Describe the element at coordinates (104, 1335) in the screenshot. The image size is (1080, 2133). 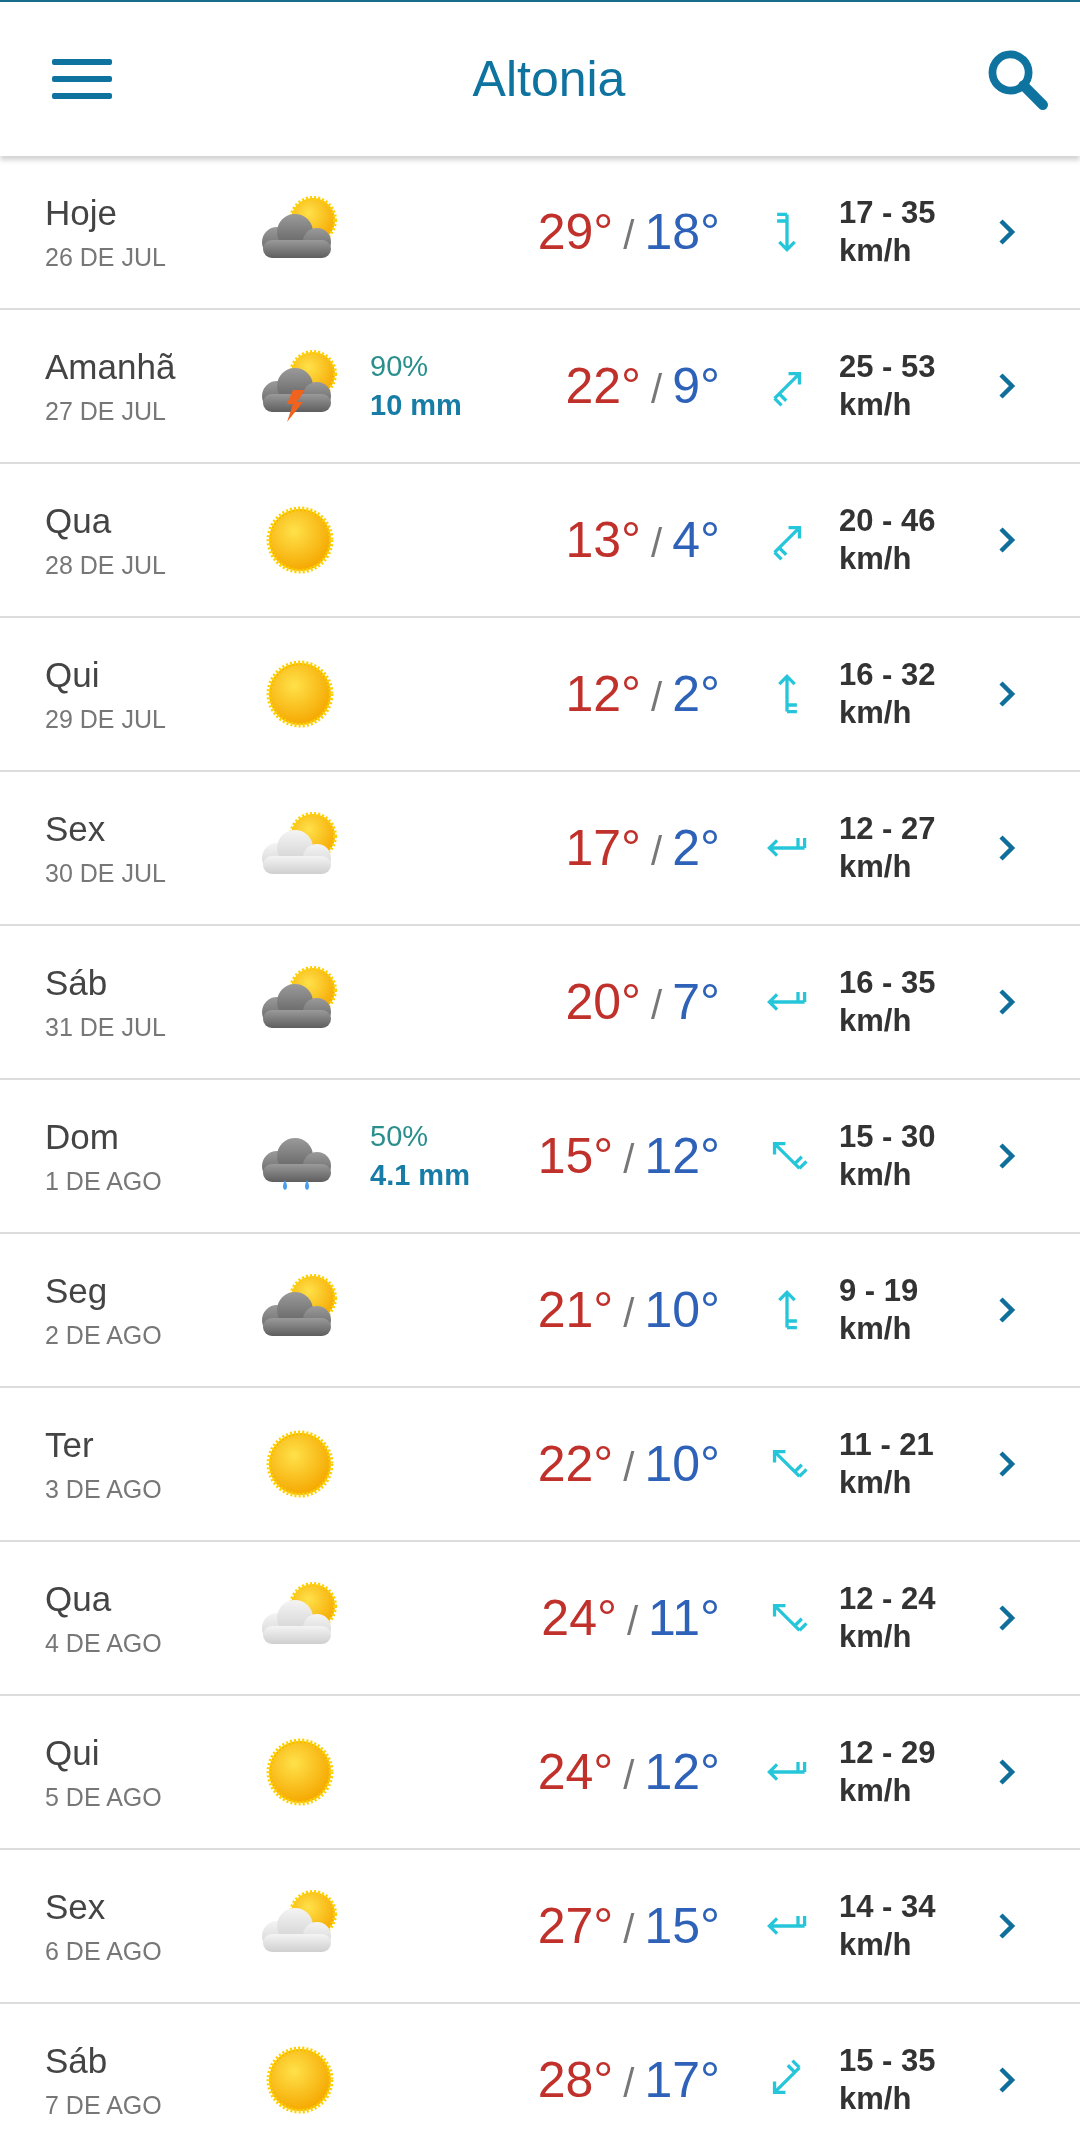
I see `date-label: 2 DE AGO` at that location.